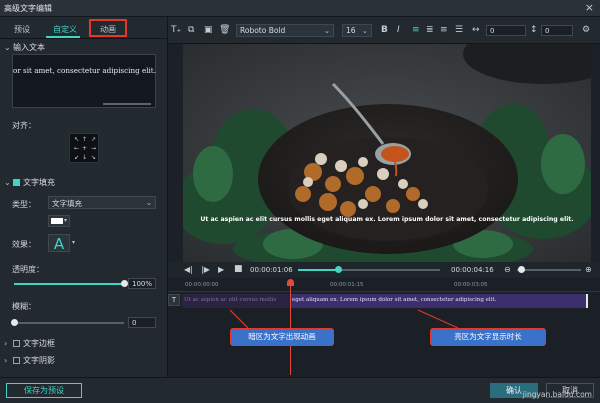 This screenshot has width=600, height=403. I want to click on effect-glyph: A, so click(59, 244).